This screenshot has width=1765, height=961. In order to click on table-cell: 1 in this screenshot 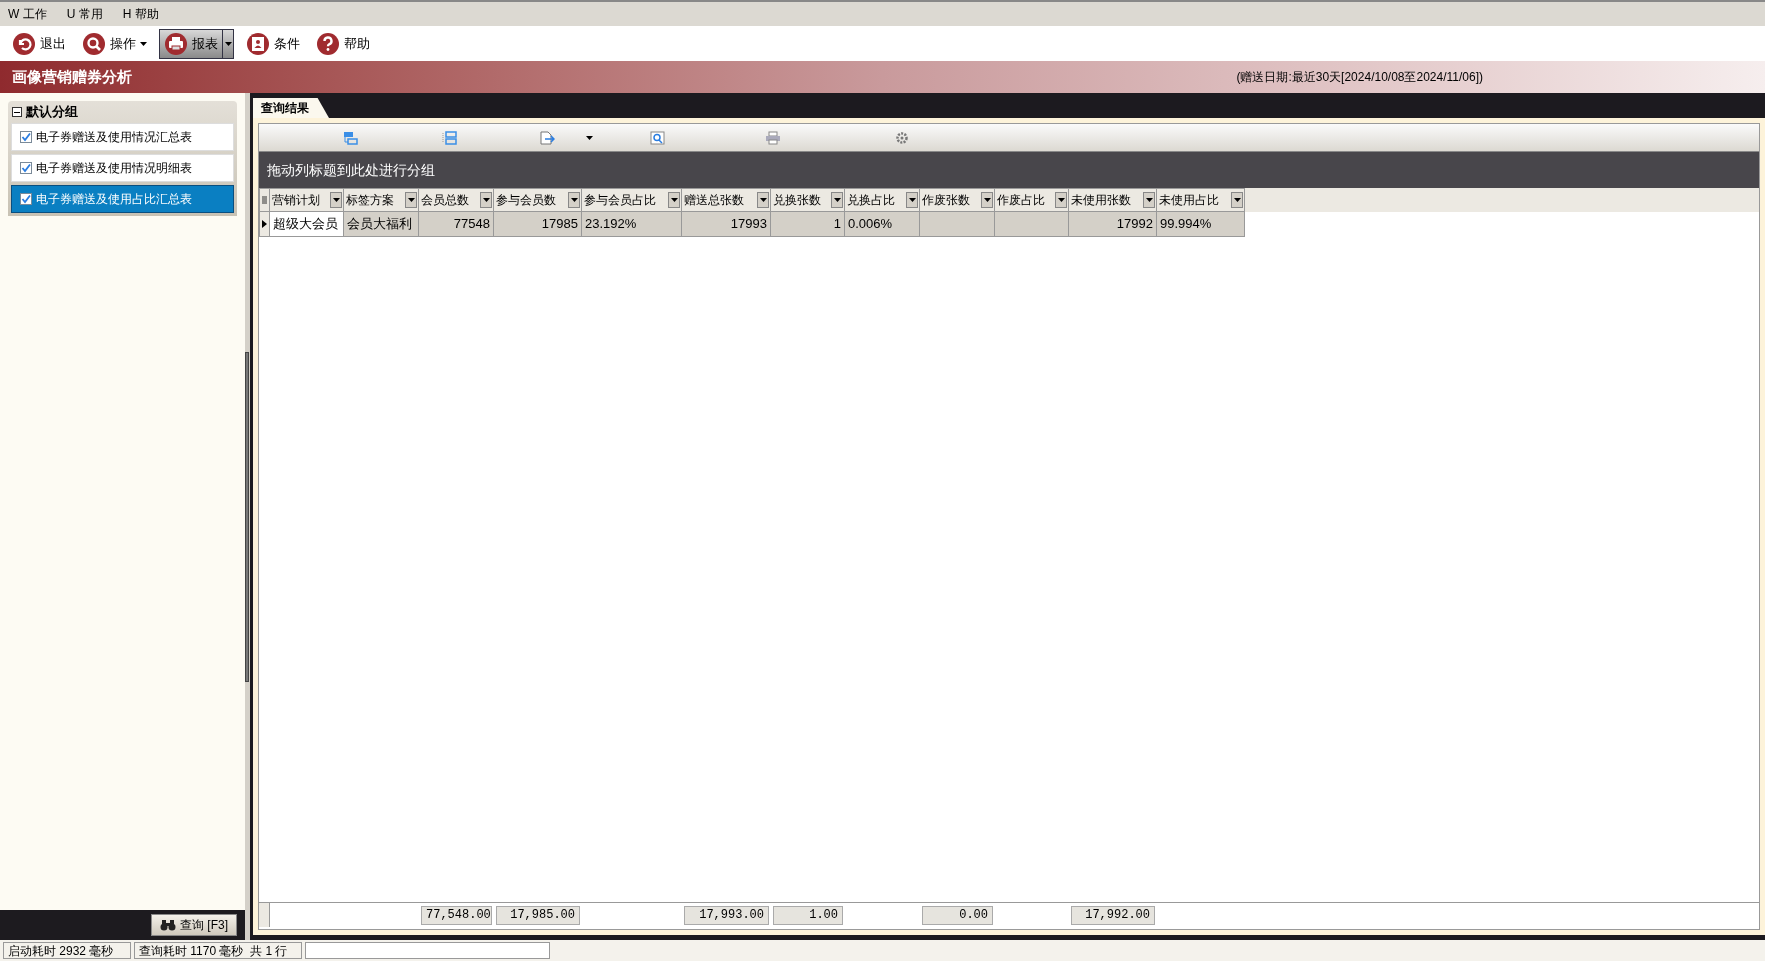, I will do `click(808, 224)`.